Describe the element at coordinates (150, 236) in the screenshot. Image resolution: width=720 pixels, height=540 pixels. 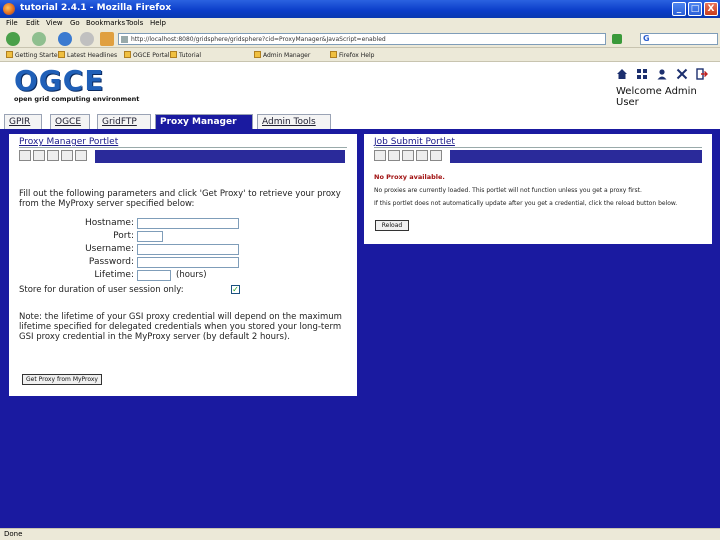
I see `port-field` at that location.